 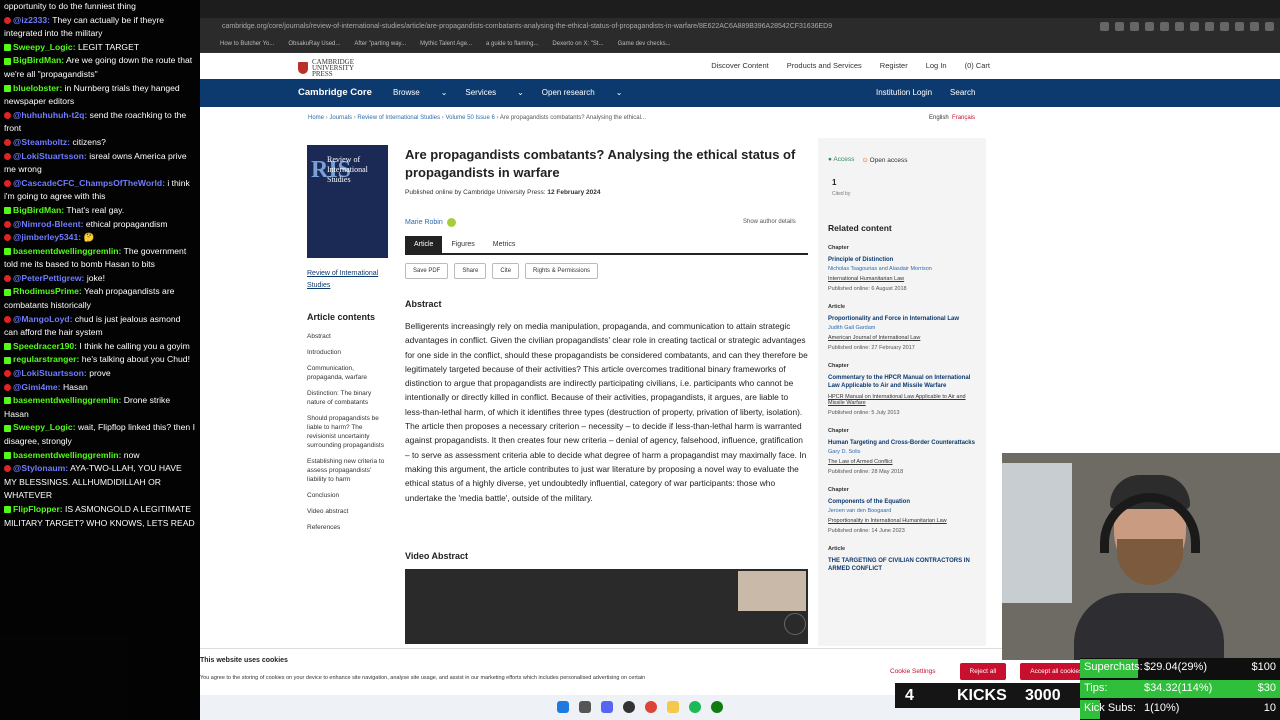 What do you see at coordinates (894, 65) in the screenshot?
I see `top-link: Register` at bounding box center [894, 65].